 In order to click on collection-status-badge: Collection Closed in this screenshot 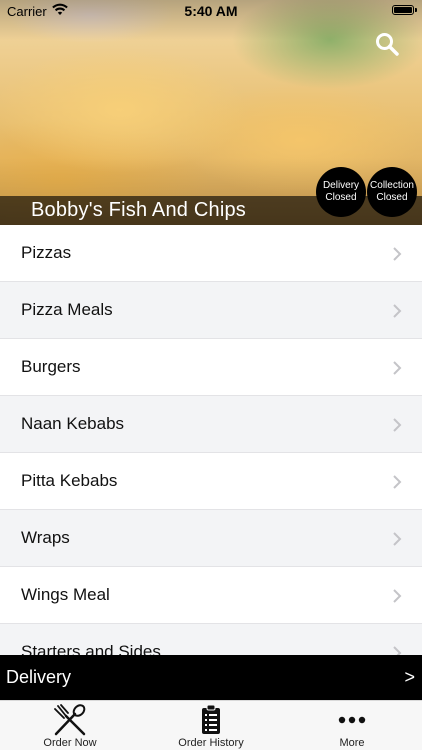, I will do `click(392, 192)`.